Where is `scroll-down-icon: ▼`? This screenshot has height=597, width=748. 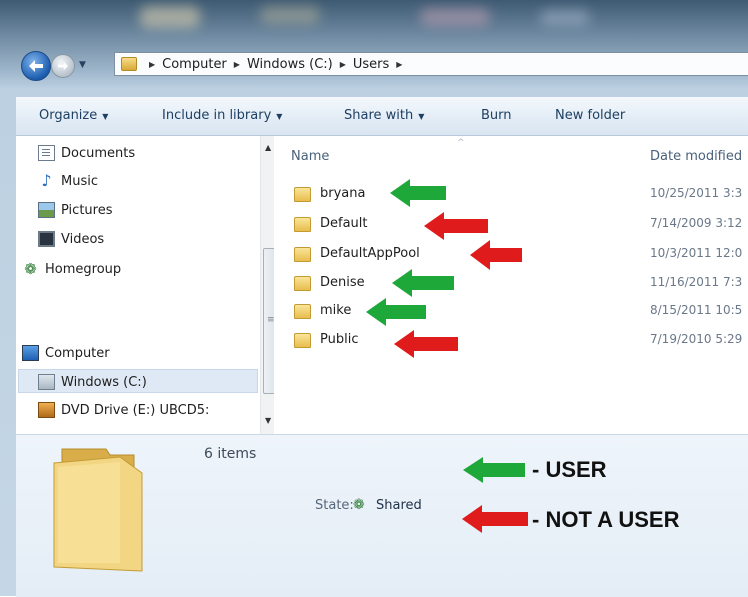 scroll-down-icon: ▼ is located at coordinates (268, 420).